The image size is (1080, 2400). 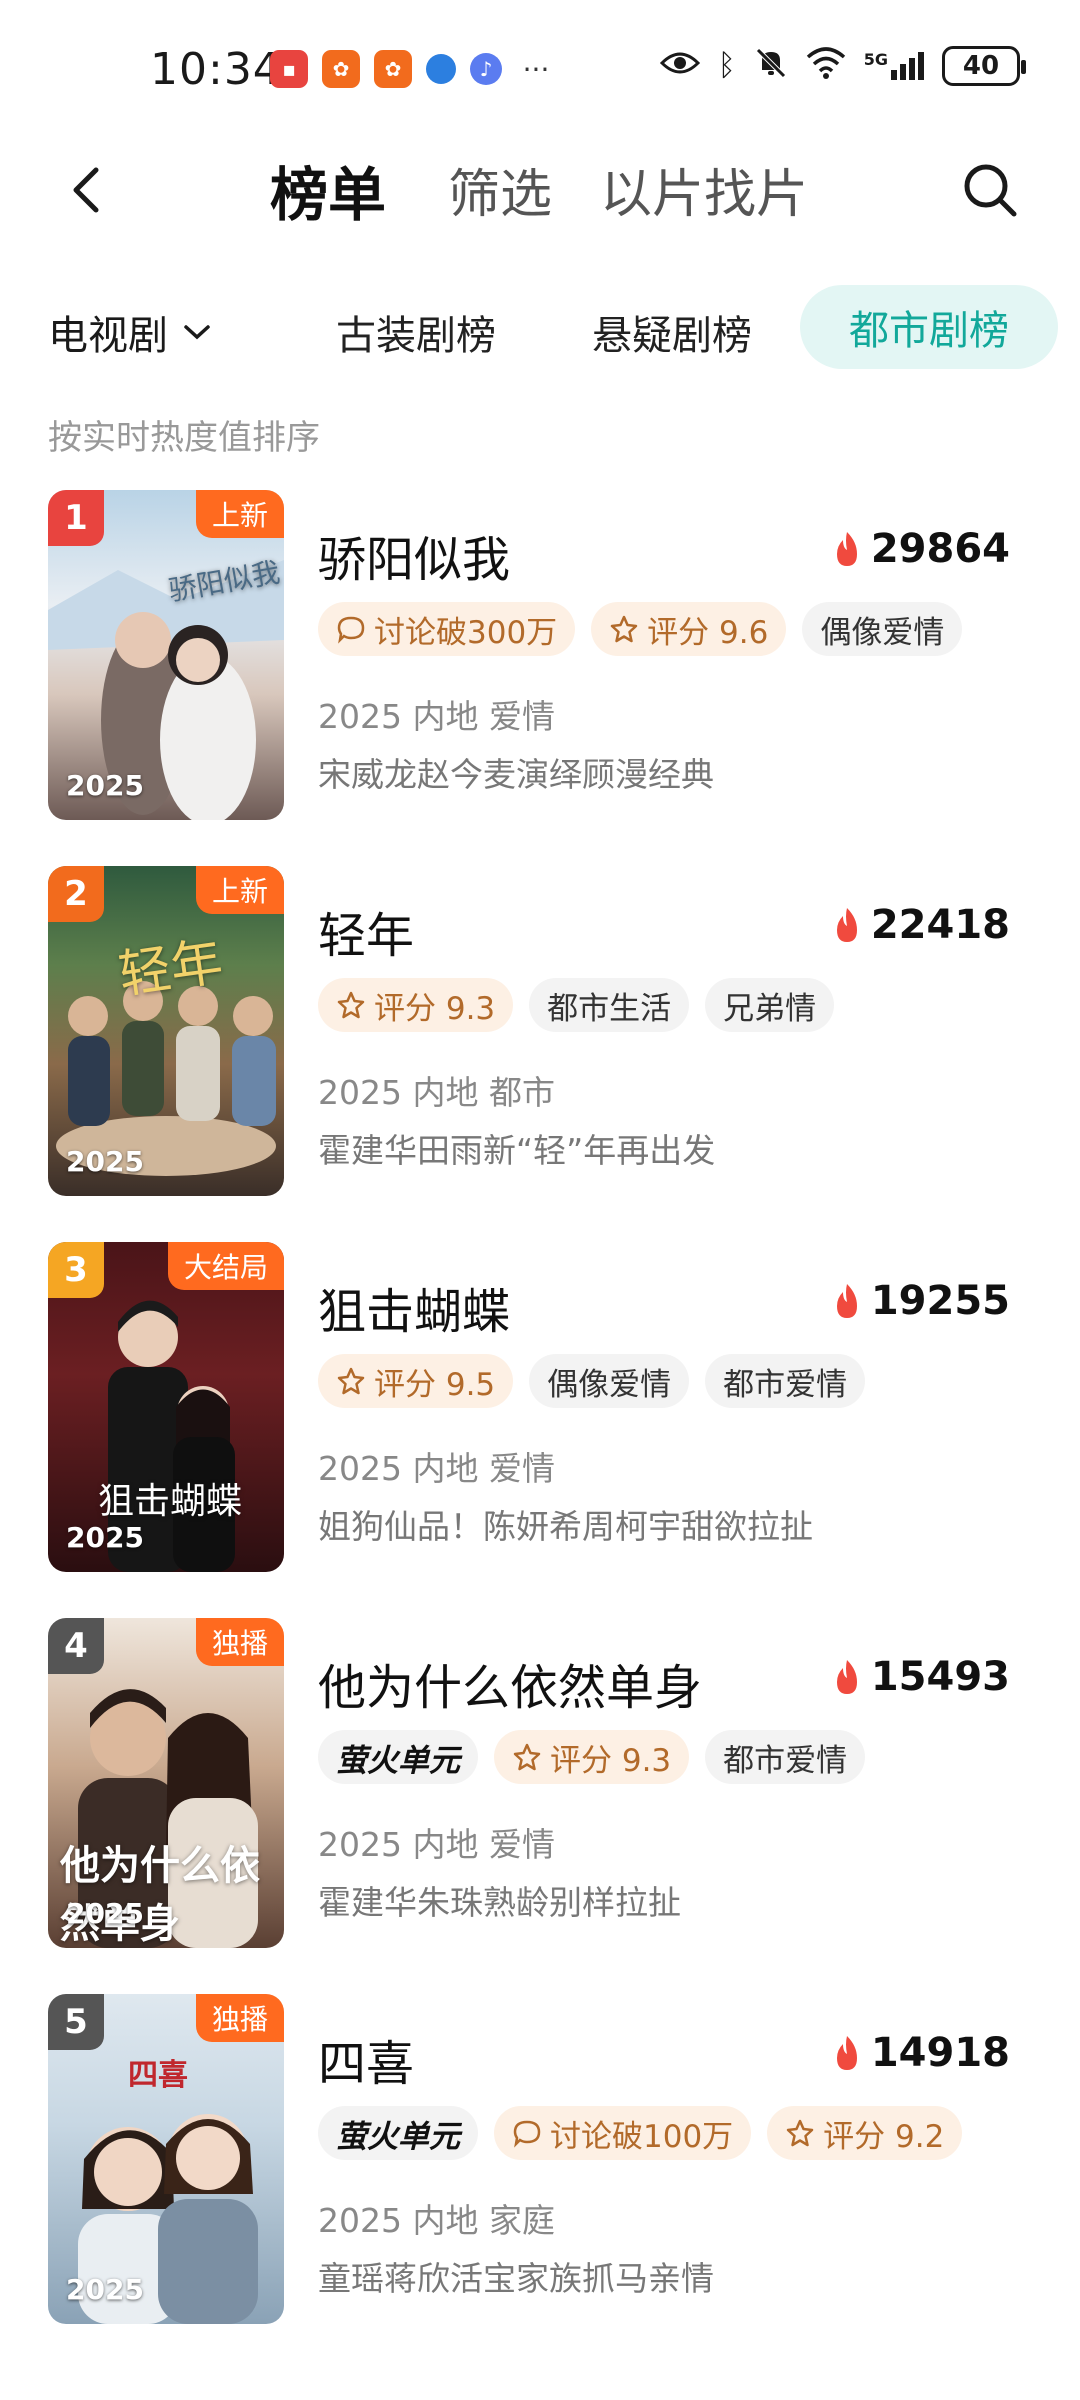 What do you see at coordinates (984, 66) in the screenshot?
I see `battery-indicator: 40` at bounding box center [984, 66].